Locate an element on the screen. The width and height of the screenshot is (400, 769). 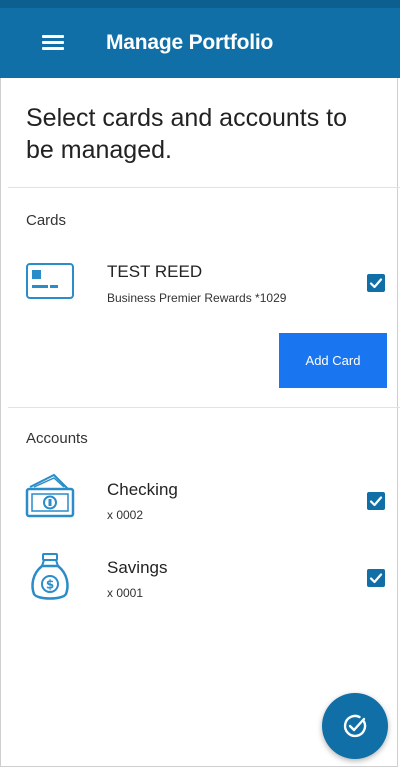
card-description: Business Premier Rewards *1029 is located at coordinates (197, 298).